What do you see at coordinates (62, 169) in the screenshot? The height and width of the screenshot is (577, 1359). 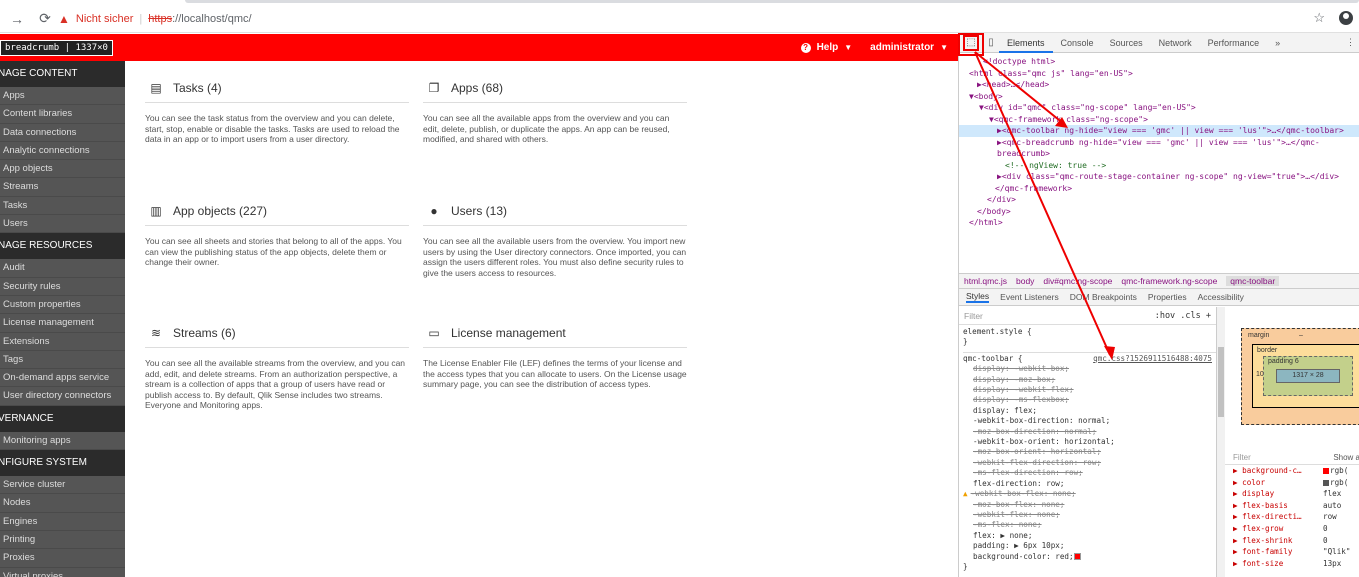 I see `sidebar-item-app-objects: App objects` at bounding box center [62, 169].